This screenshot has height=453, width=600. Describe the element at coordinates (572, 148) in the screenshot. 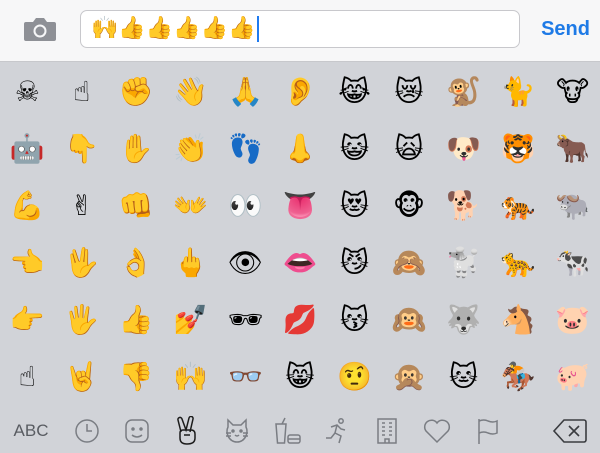

I see `emoji-key: 🐂` at that location.